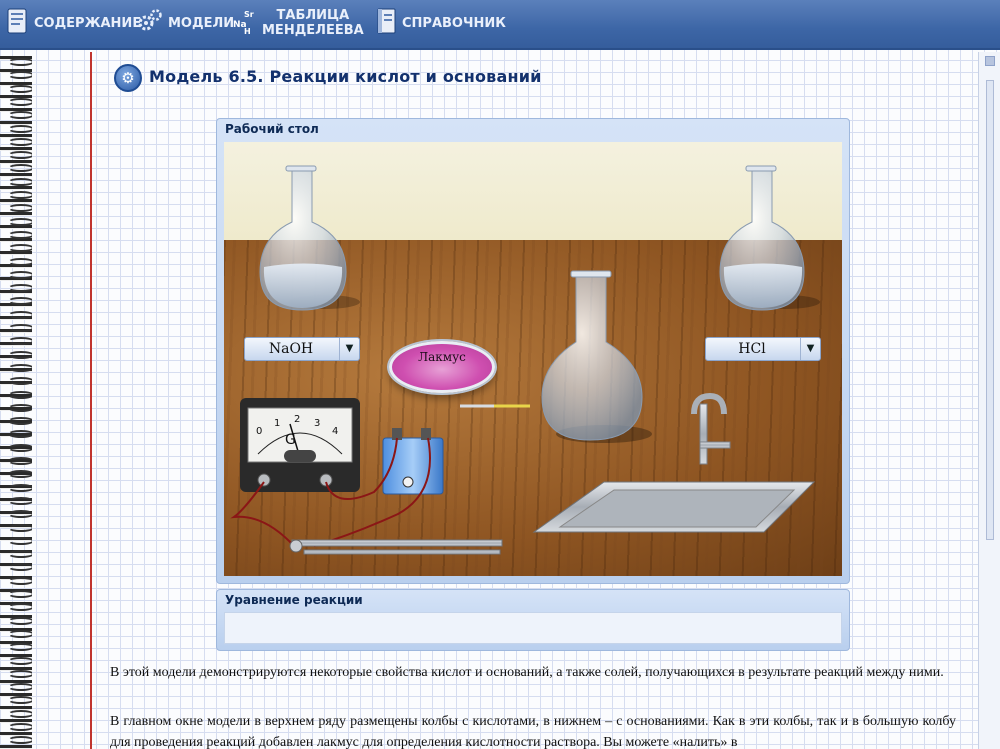  Describe the element at coordinates (442, 357) in the screenshot. I see `litmus-label: Лакмус` at that location.